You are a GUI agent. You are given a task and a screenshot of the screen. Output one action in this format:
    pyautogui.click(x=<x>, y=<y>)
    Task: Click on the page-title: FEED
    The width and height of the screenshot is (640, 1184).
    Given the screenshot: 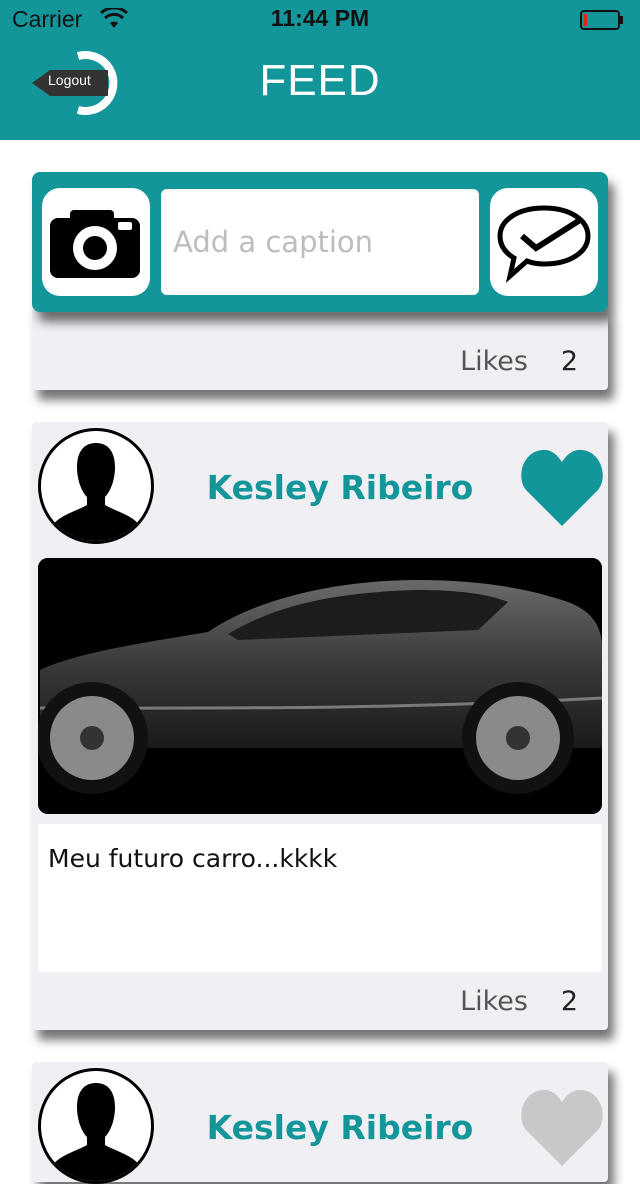 What is the action you would take?
    pyautogui.click(x=320, y=80)
    